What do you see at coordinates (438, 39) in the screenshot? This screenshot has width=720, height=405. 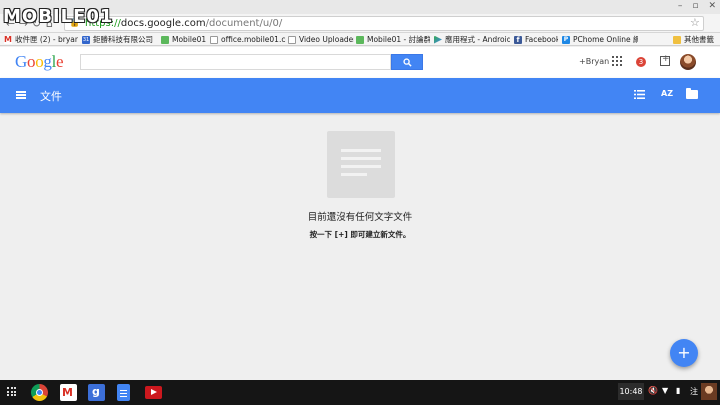 I see `play-store-icon` at bounding box center [438, 39].